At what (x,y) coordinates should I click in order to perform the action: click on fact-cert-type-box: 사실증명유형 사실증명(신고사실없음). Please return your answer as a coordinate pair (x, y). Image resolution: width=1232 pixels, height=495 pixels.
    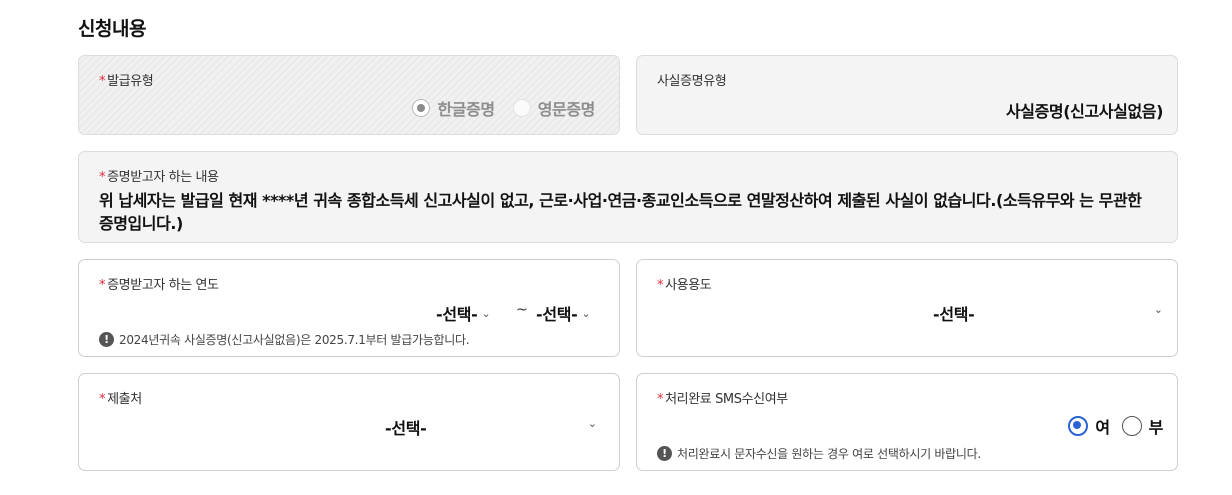
    Looking at the image, I should click on (907, 95).